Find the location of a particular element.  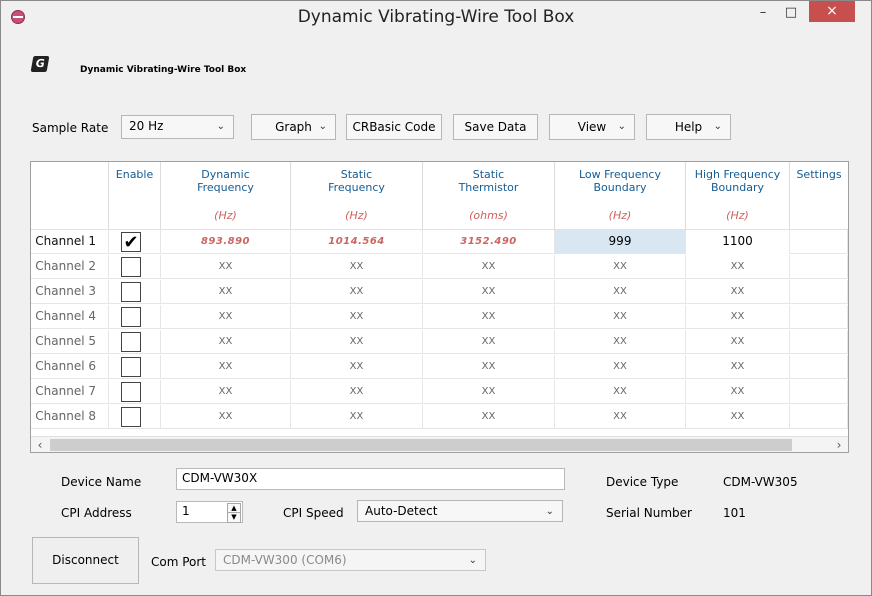

cpi-speed-label: CPI Speed is located at coordinates (313, 513).